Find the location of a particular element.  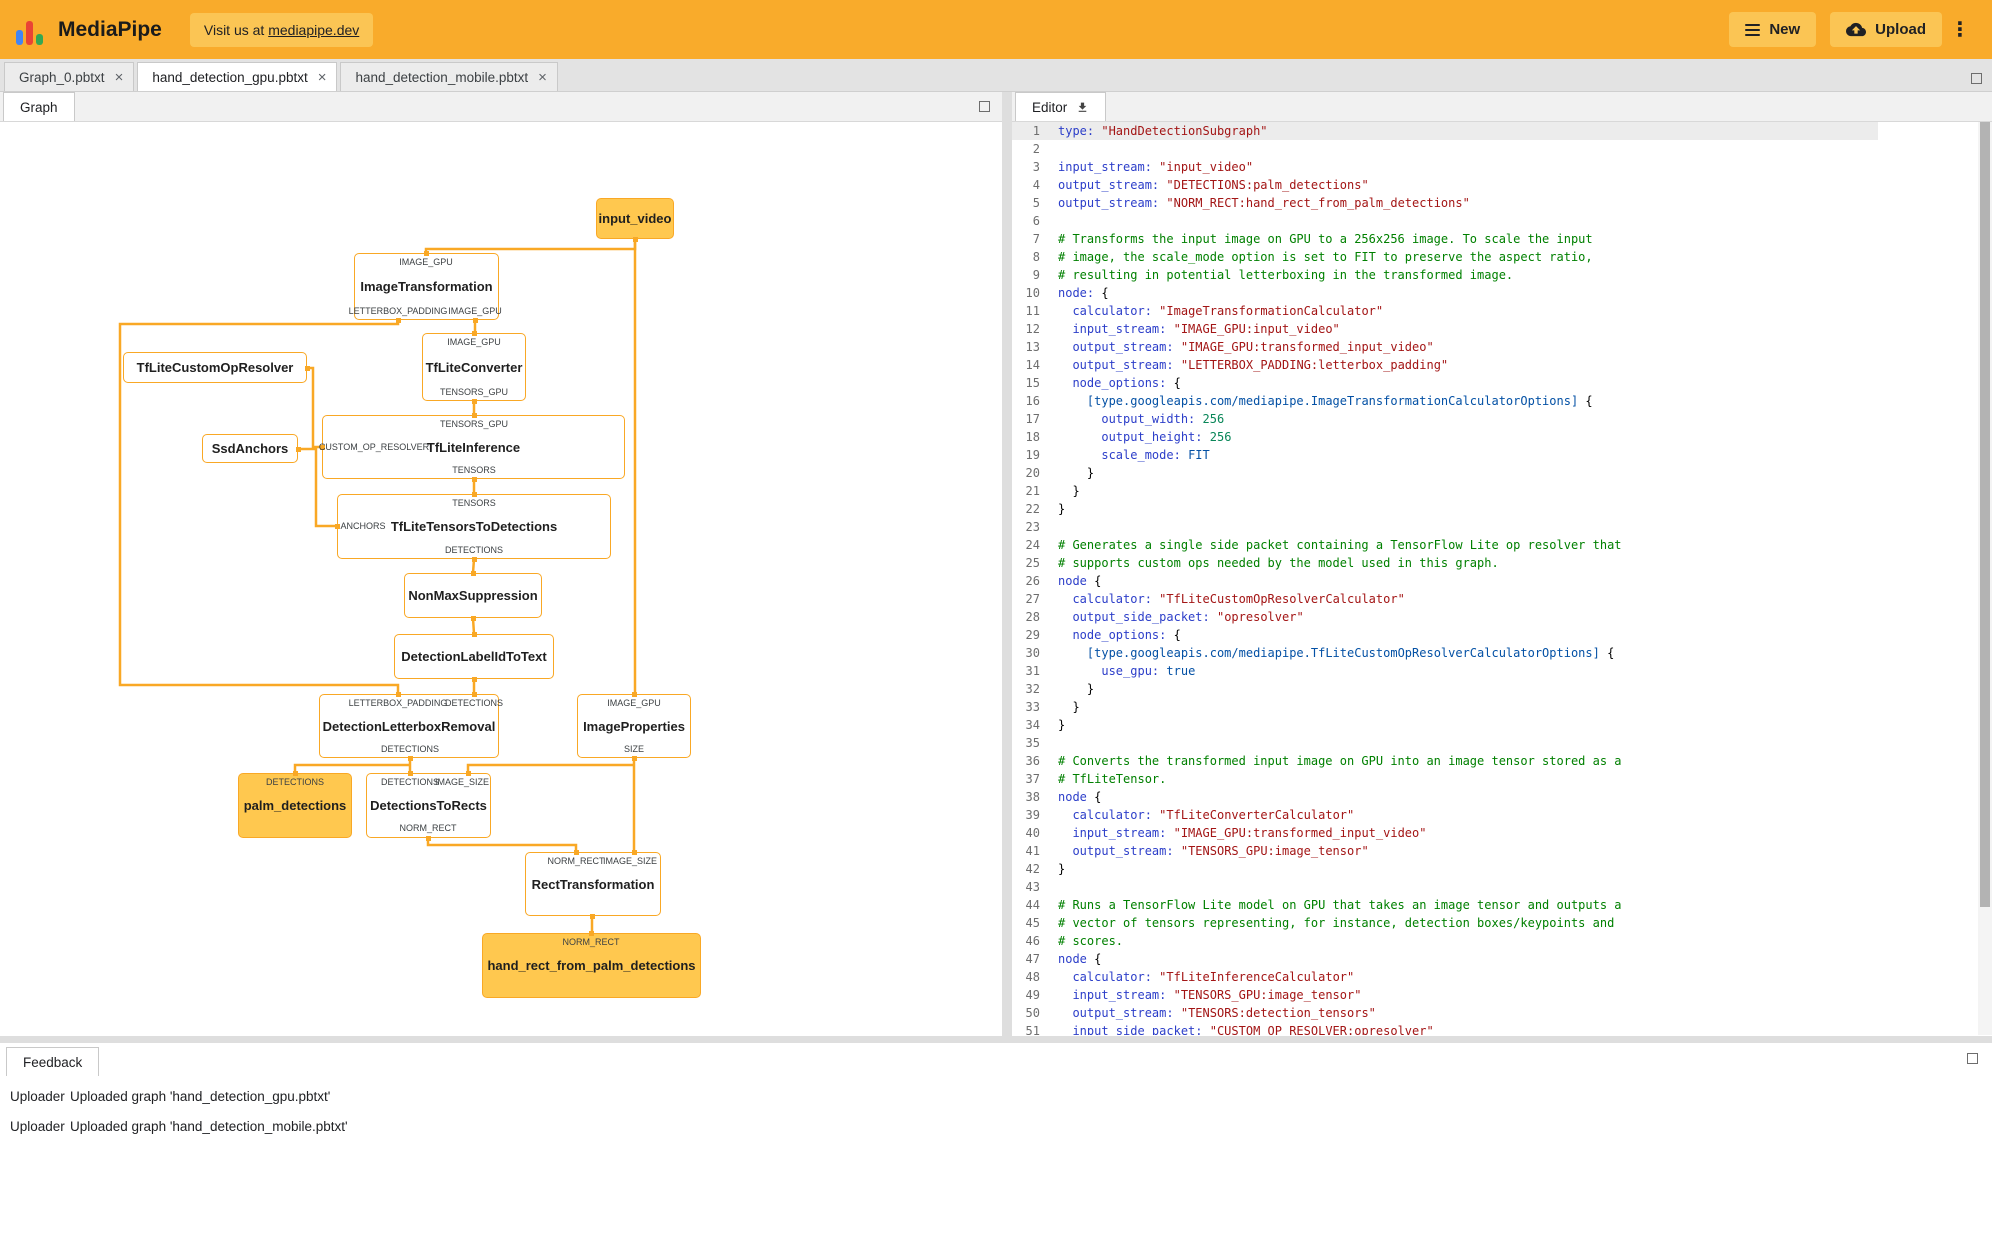

code-line: 32 } is located at coordinates (1445, 689).